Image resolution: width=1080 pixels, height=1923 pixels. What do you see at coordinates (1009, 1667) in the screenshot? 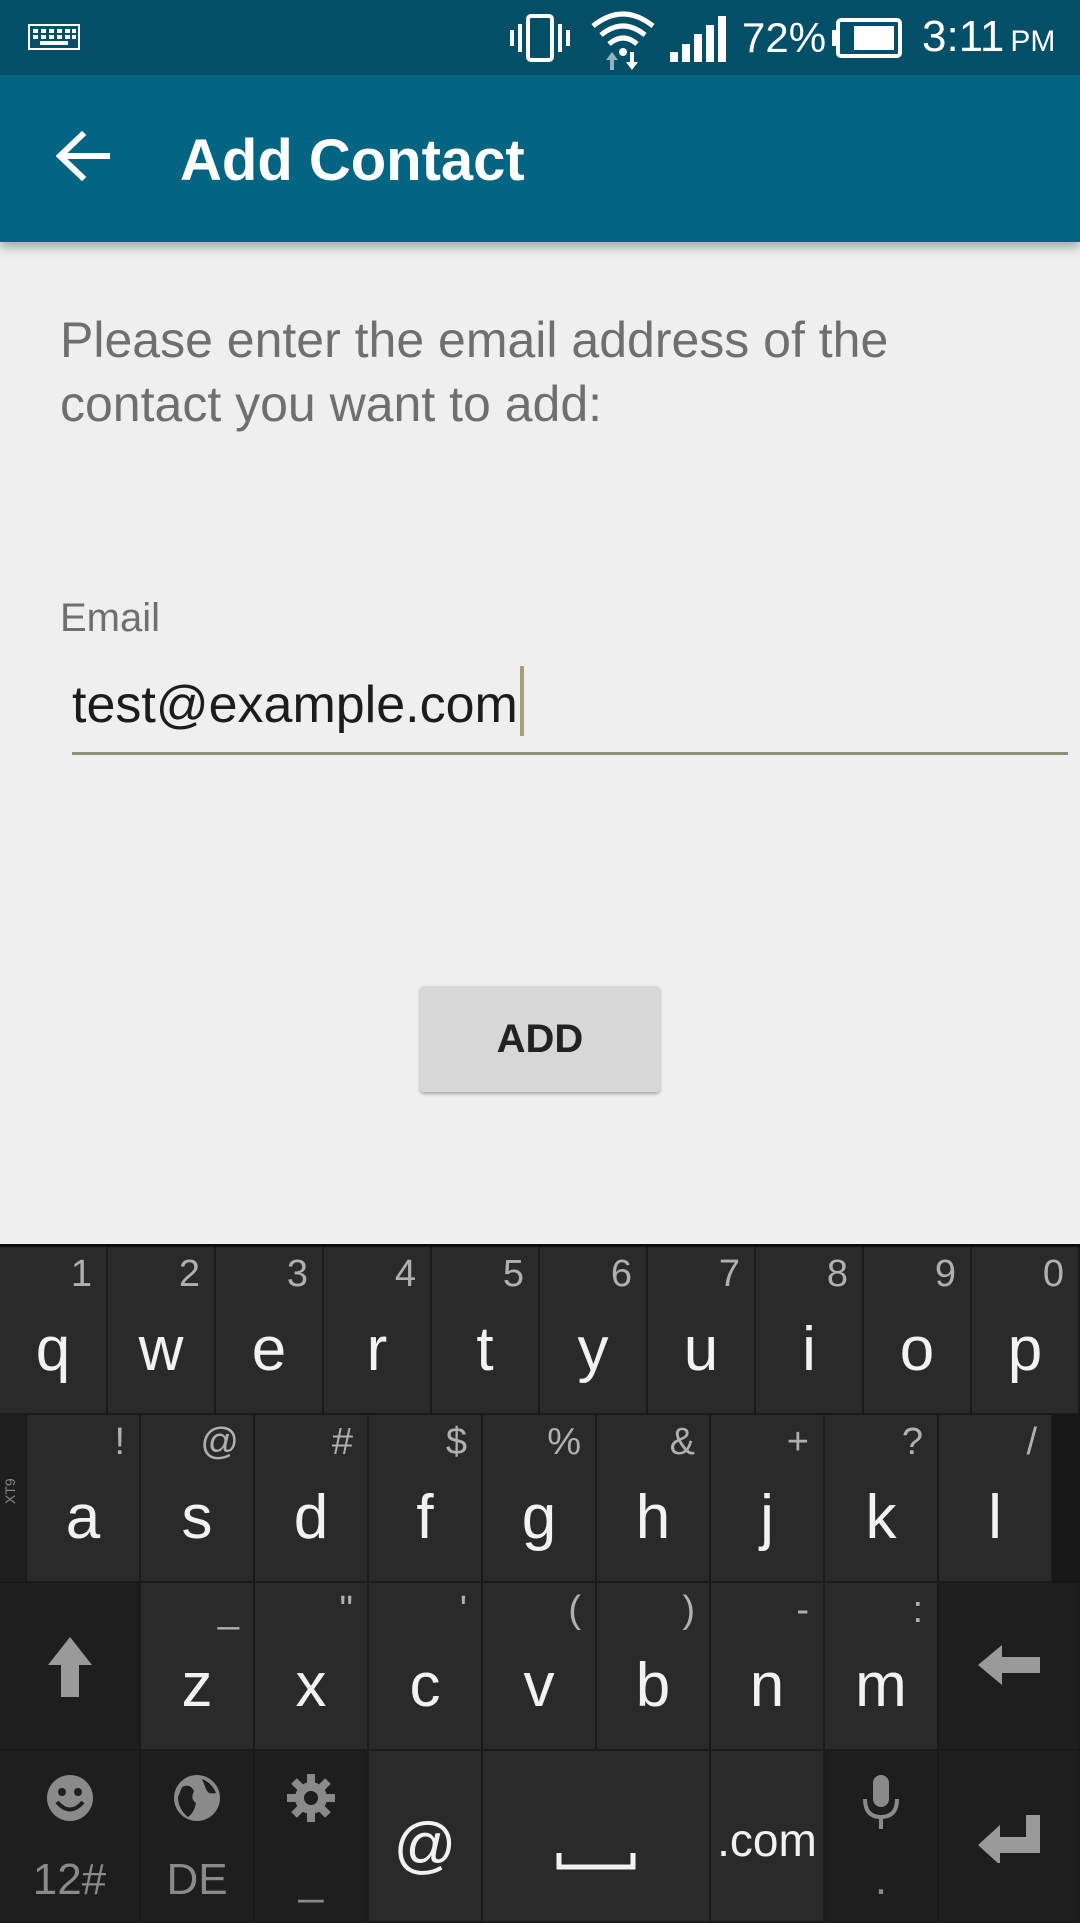
I see `backspace-key` at bounding box center [1009, 1667].